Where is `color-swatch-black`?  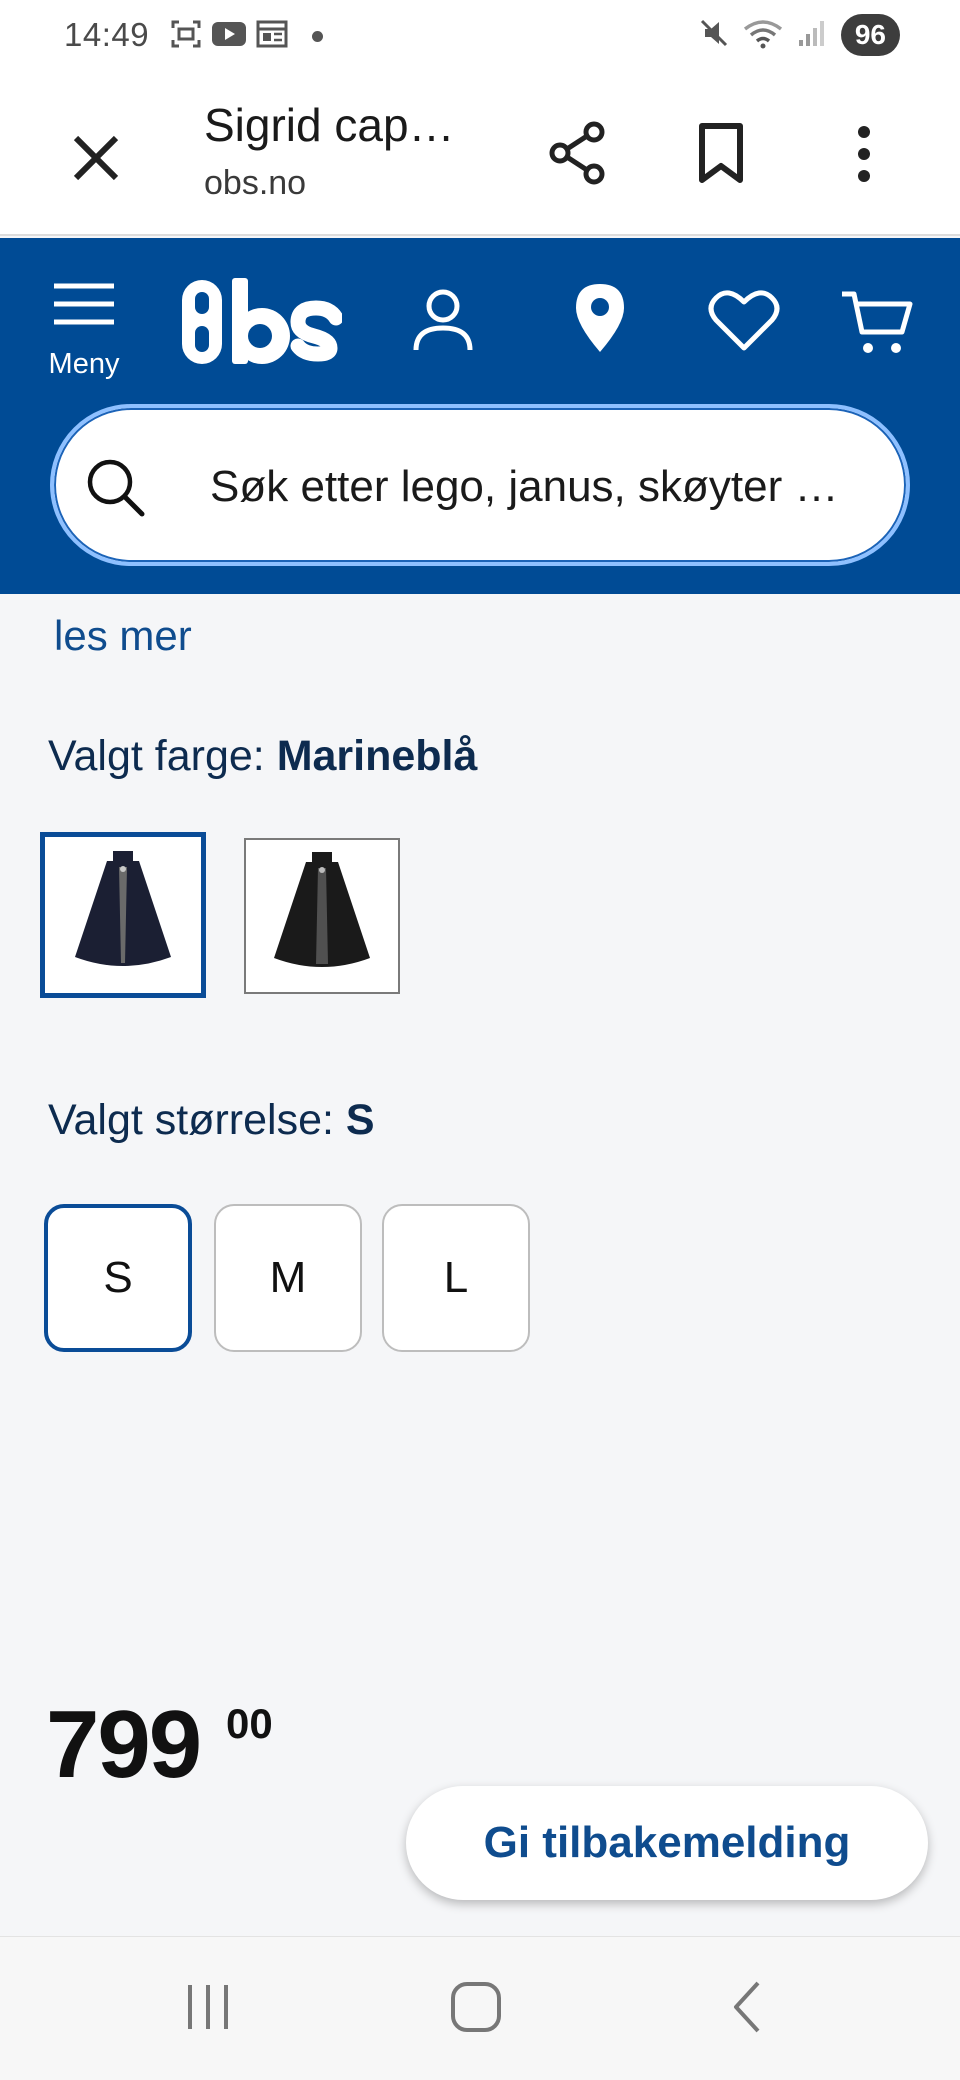
color-swatch-black is located at coordinates (322, 916).